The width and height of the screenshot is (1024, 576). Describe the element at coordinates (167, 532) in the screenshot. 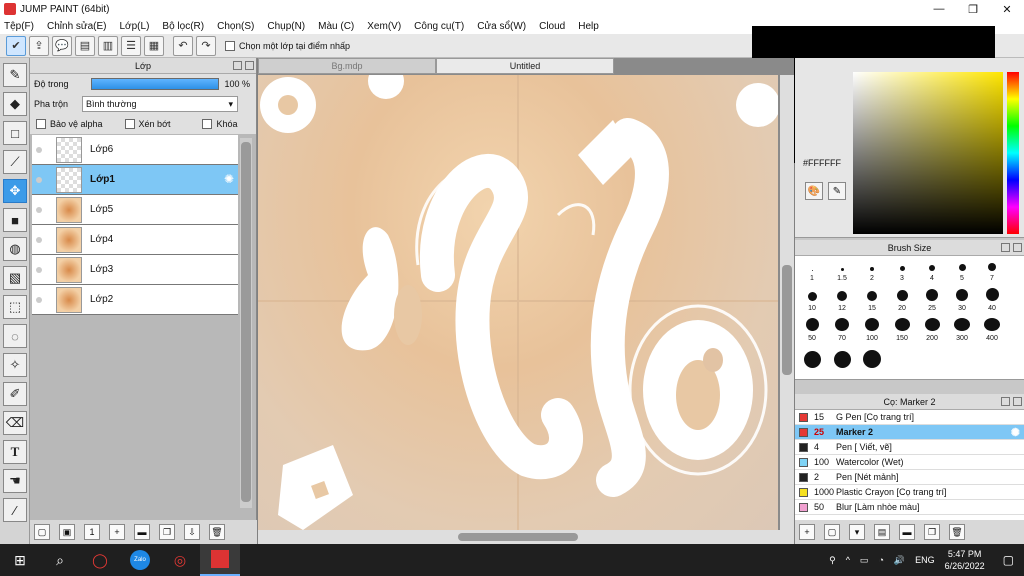

I see `duplicate-icon: ❐` at that location.